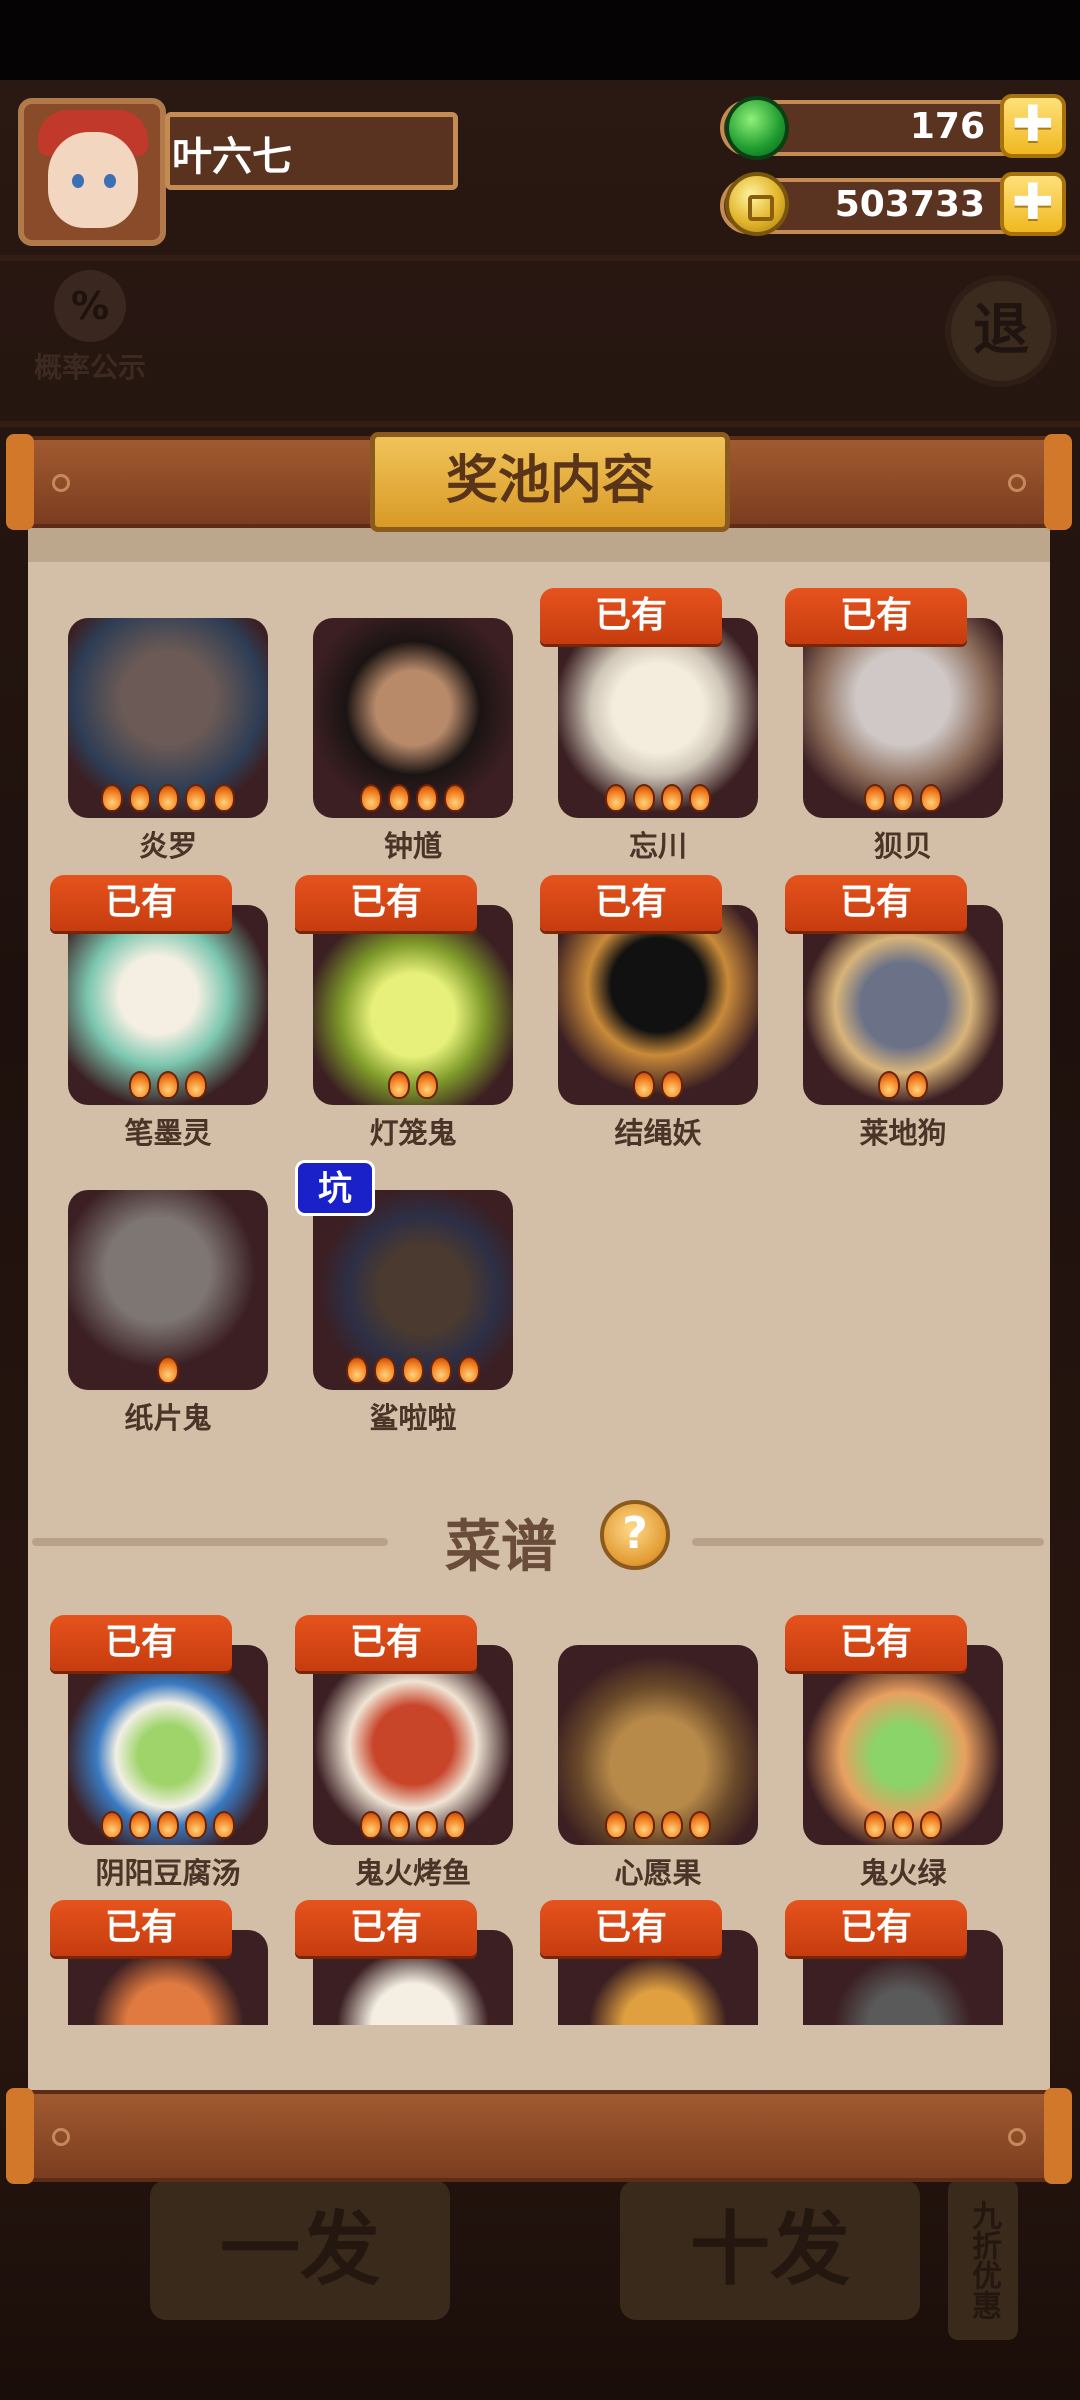 Image resolution: width=1080 pixels, height=2400 pixels. What do you see at coordinates (412, 1873) in the screenshot?
I see `recipe-2-name: 鬼火烤鱼` at bounding box center [412, 1873].